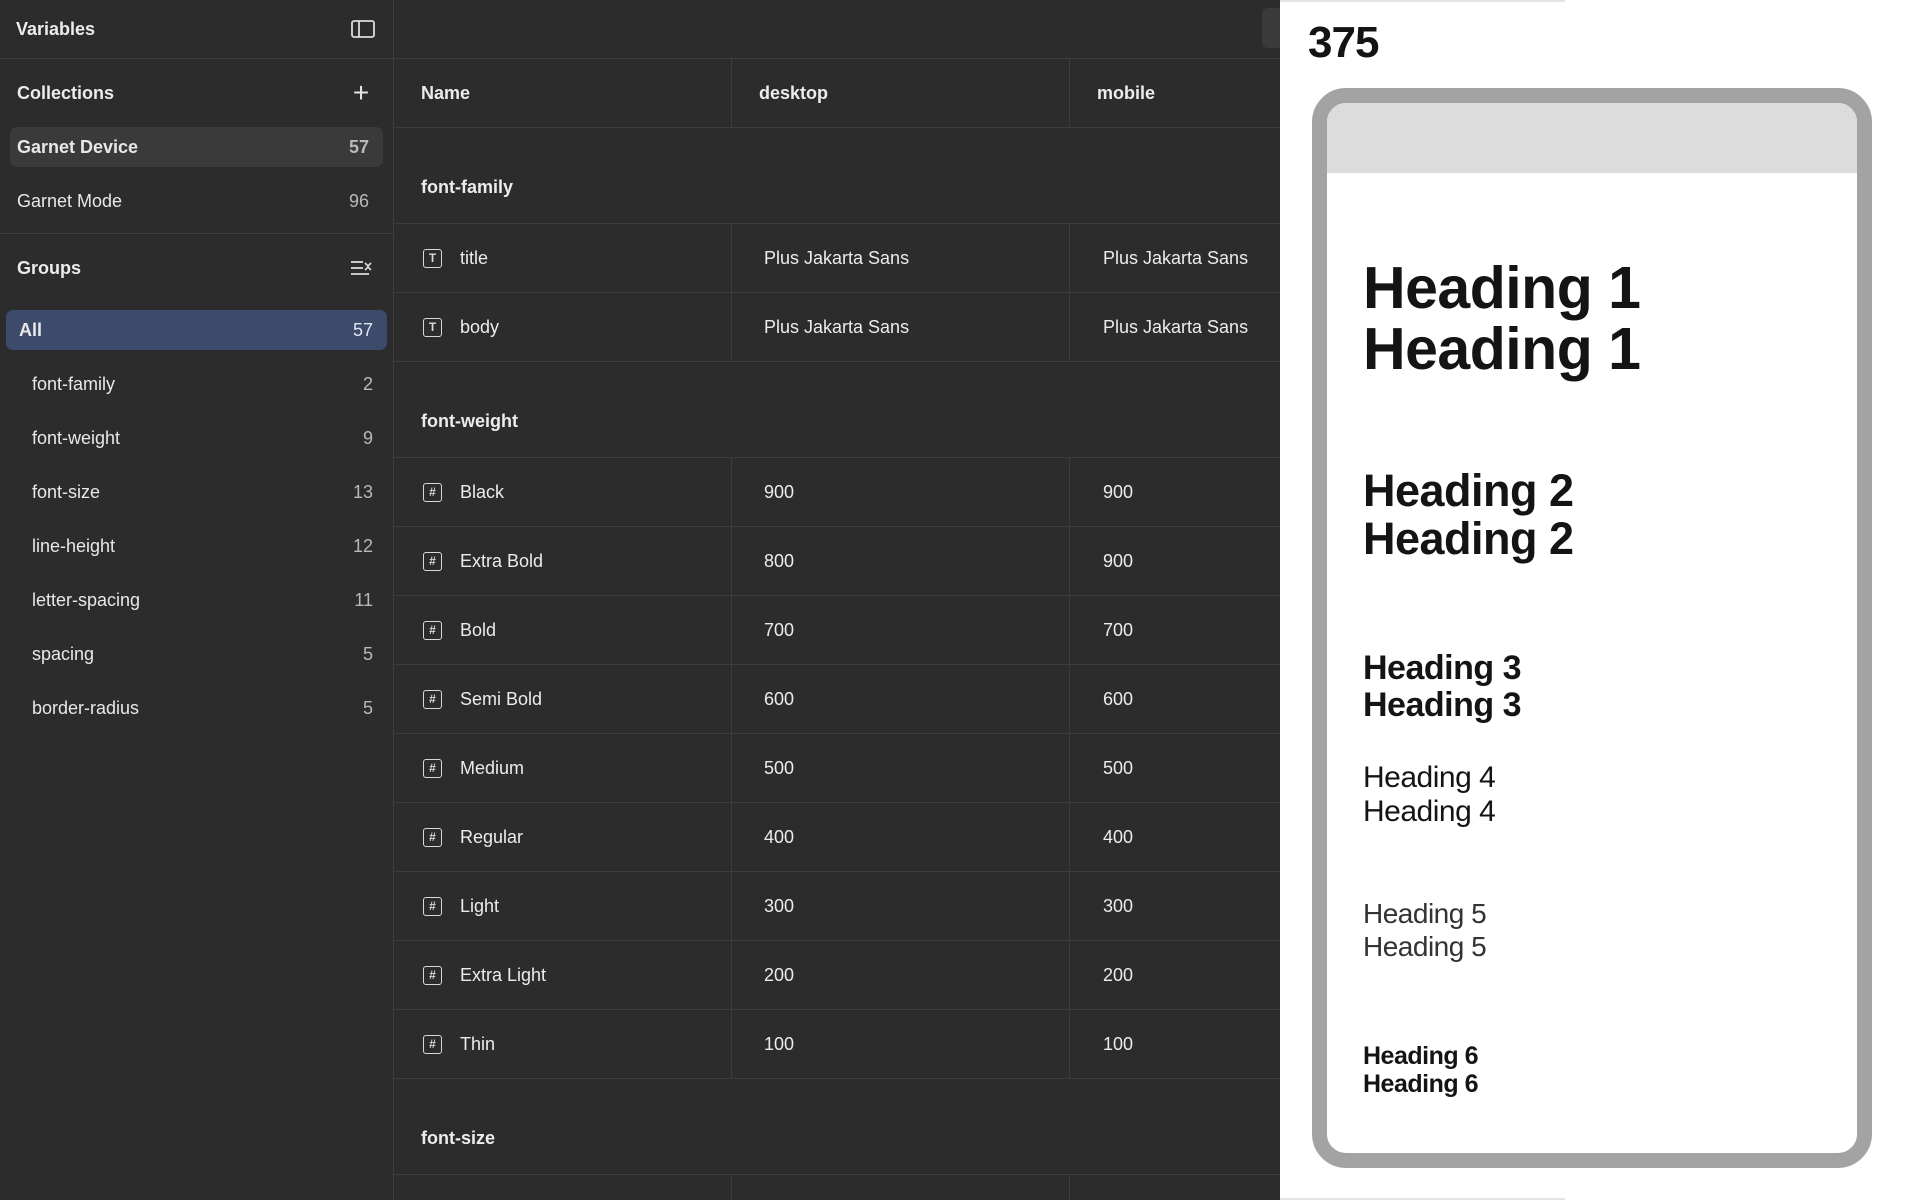  I want to click on collection-label: Garnet Device, so click(78, 146).